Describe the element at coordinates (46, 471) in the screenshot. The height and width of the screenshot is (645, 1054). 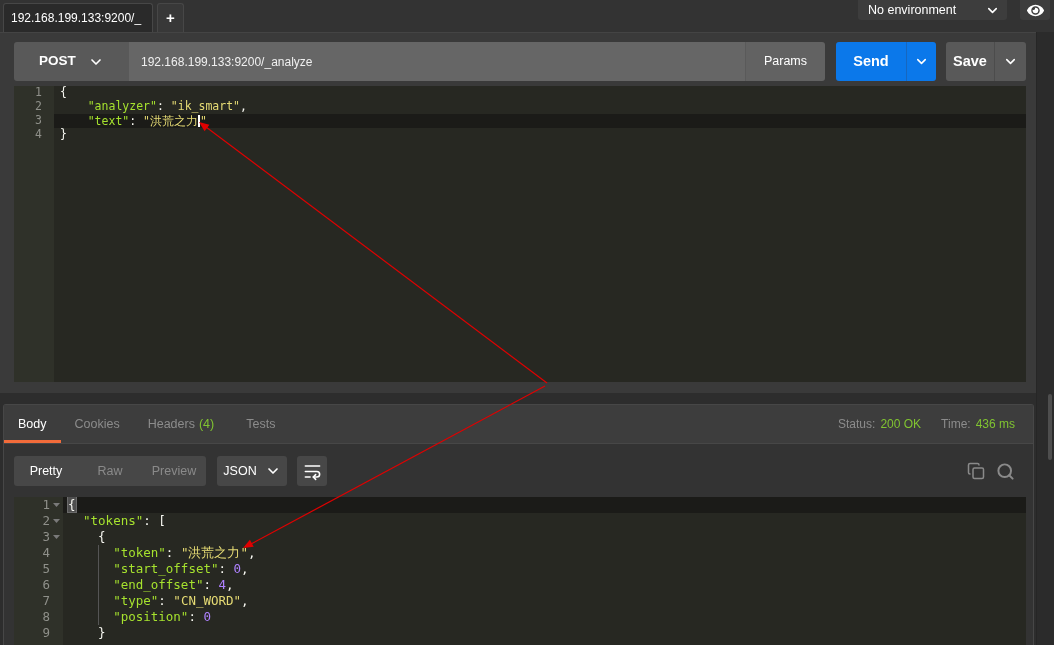
I see `view-mode-tab: Pretty` at that location.